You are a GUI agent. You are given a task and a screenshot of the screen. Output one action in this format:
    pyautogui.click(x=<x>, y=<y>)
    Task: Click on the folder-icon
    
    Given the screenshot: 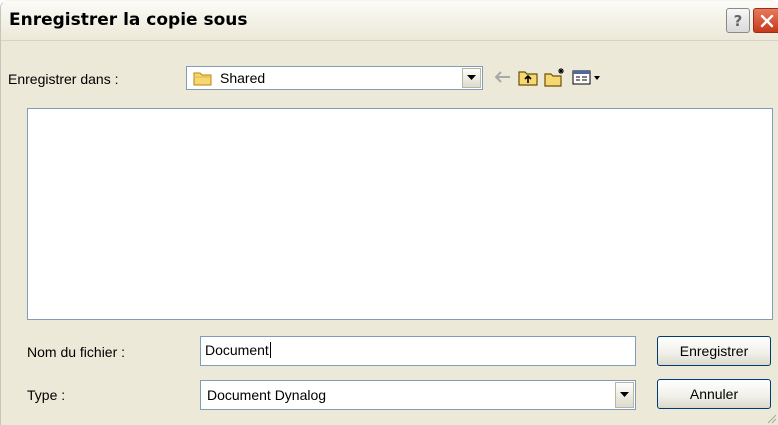 What is the action you would take?
    pyautogui.click(x=202, y=79)
    